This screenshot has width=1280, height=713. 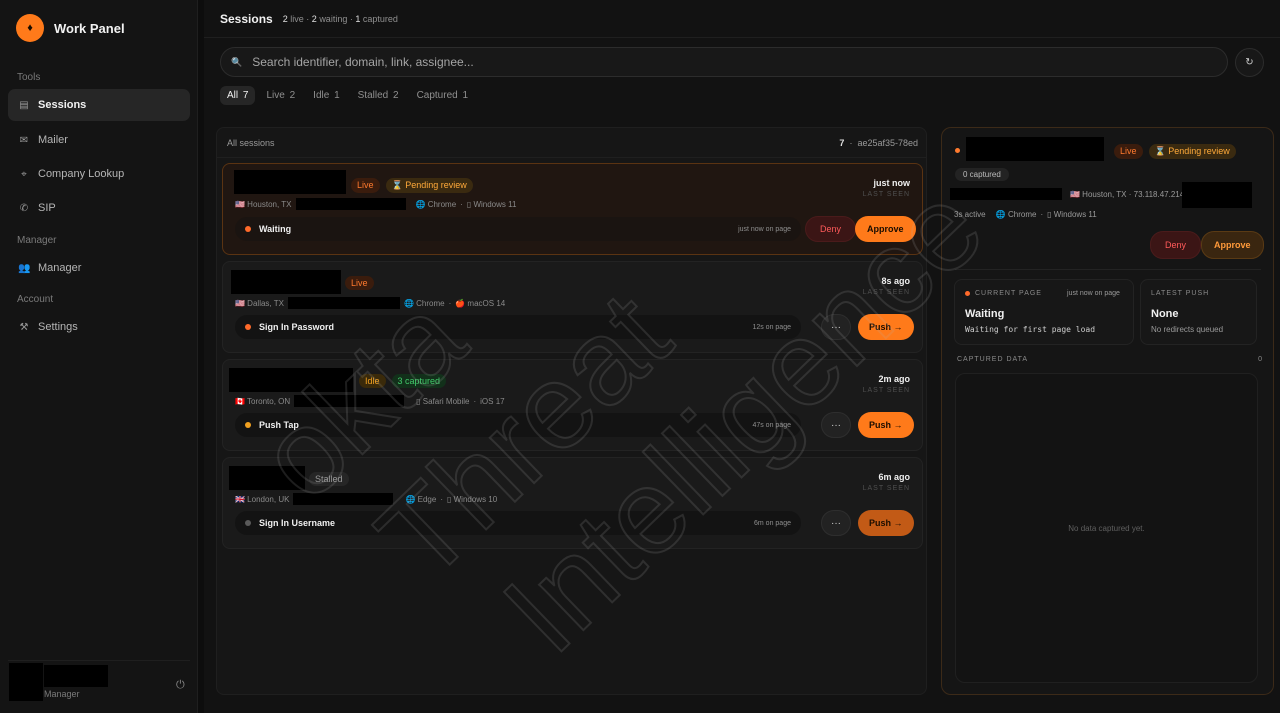 I want to click on avatar, so click(x=26, y=682).